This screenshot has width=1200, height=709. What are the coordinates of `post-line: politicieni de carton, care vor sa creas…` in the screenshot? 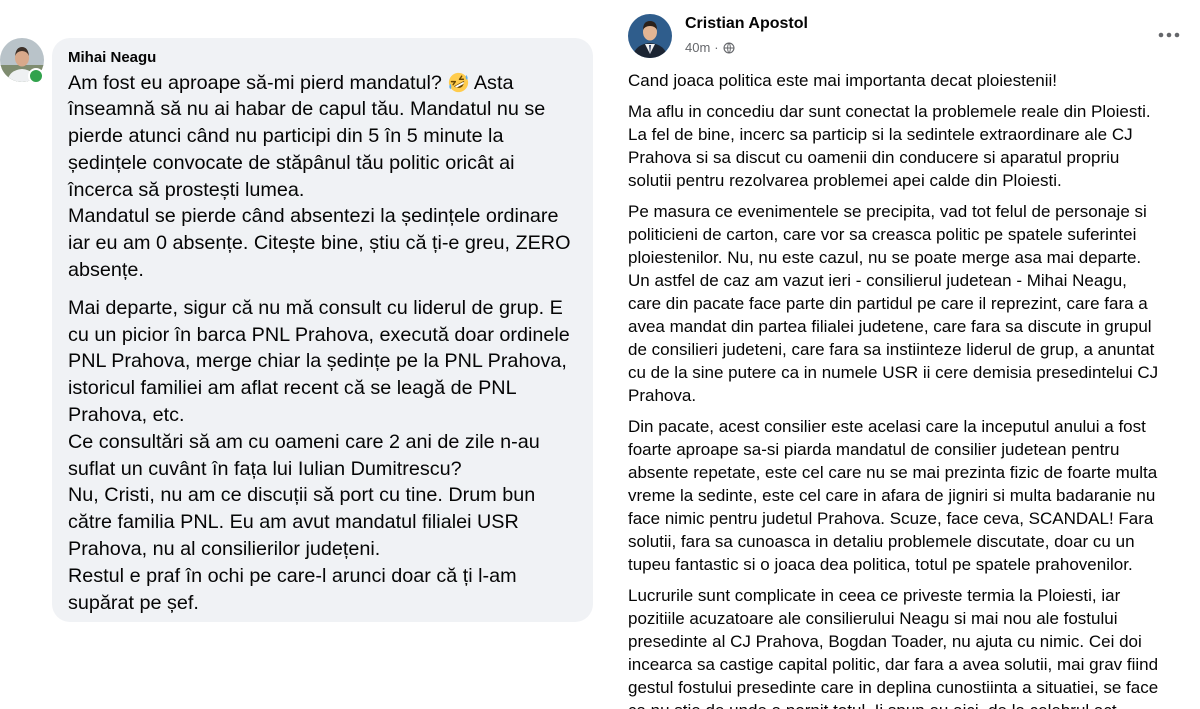 It's located at (882, 234).